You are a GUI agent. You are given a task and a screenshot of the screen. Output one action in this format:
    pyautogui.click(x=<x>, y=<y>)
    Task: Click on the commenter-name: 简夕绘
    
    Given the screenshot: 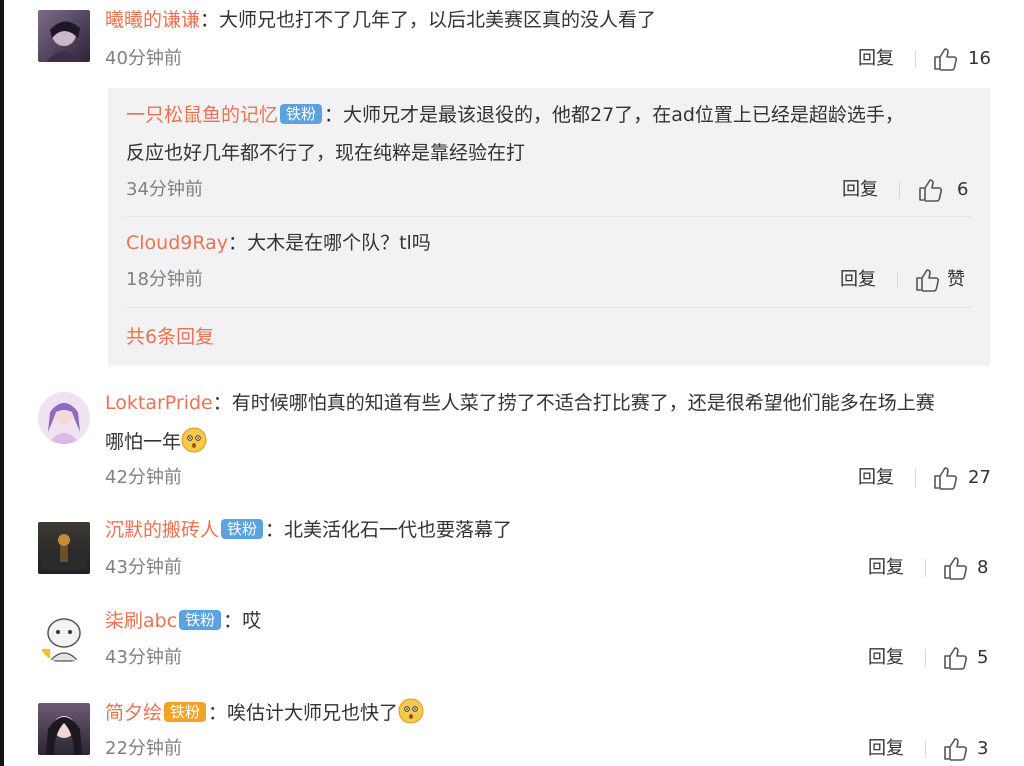 What is the action you would take?
    pyautogui.click(x=133, y=713)
    